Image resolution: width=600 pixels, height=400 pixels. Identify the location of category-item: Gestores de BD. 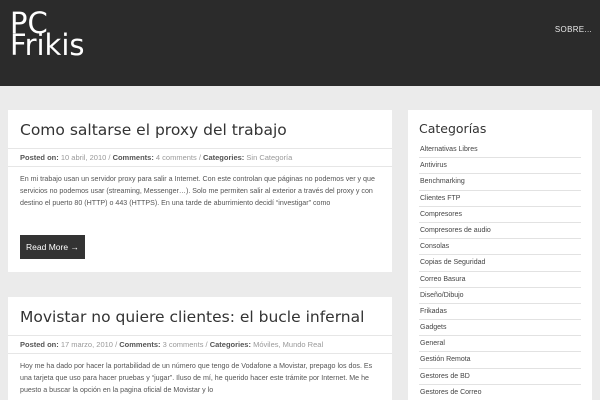
(500, 377).